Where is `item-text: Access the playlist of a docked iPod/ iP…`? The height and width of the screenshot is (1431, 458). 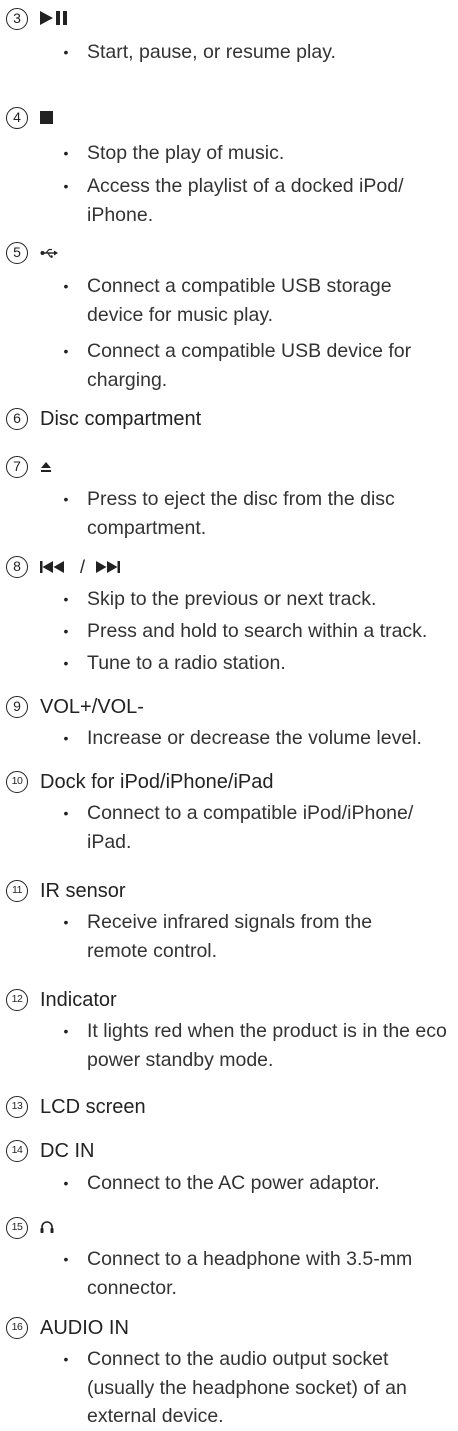 item-text: Access the playlist of a docked iPod/ iP… is located at coordinates (245, 200).